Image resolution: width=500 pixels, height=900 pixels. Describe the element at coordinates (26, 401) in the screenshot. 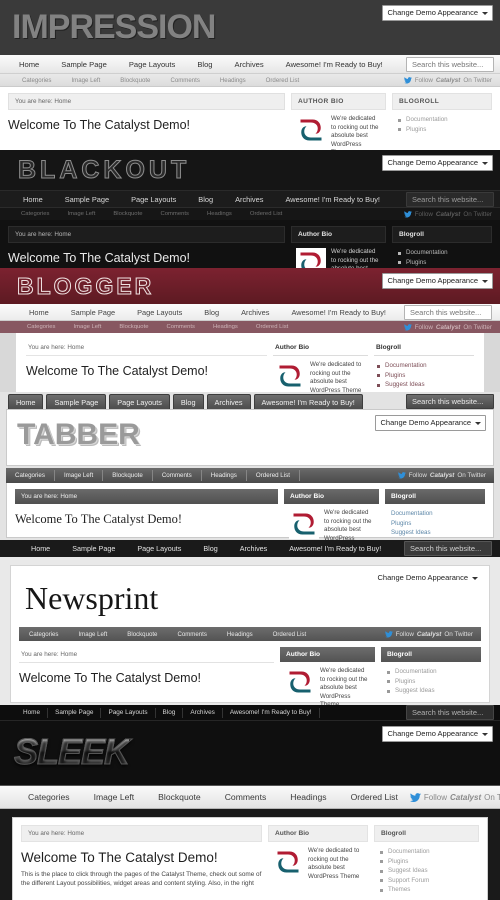

I see `tab-home: Home` at that location.